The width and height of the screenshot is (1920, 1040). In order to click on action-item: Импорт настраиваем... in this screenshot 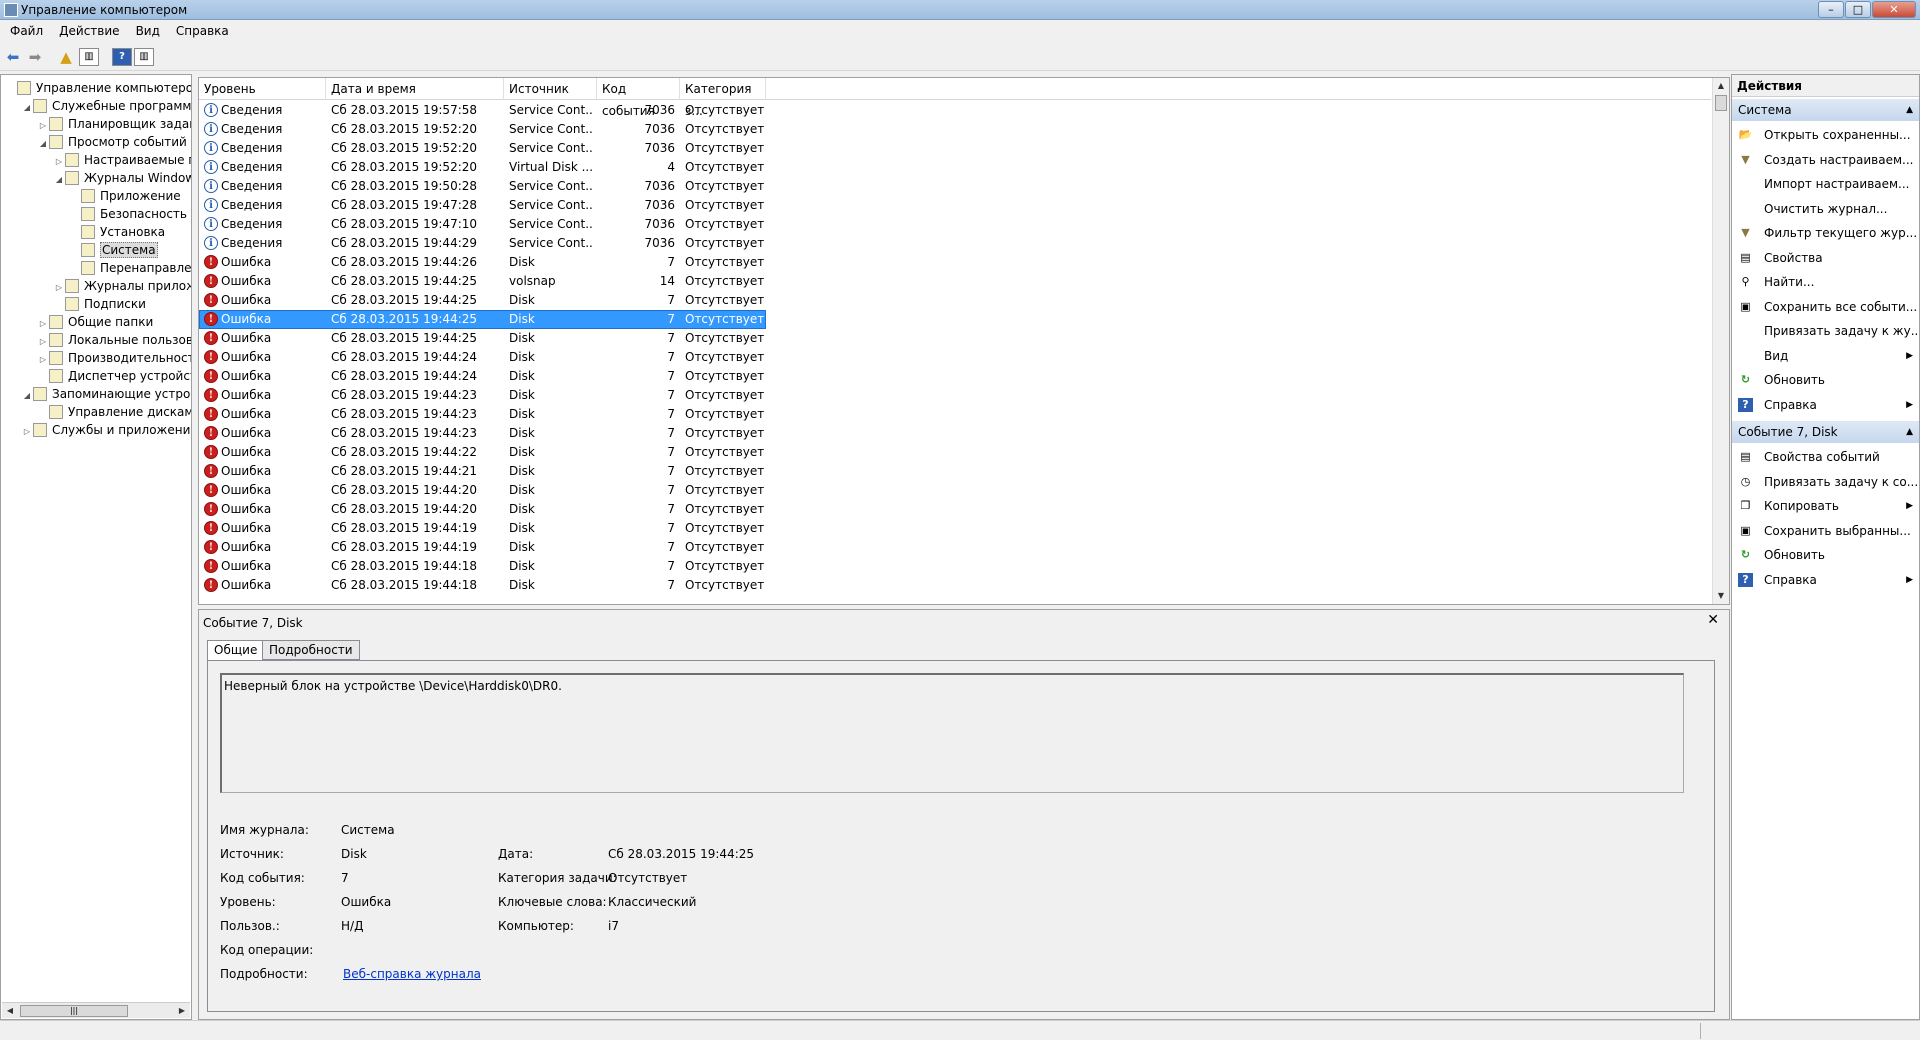, I will do `click(1825, 184)`.